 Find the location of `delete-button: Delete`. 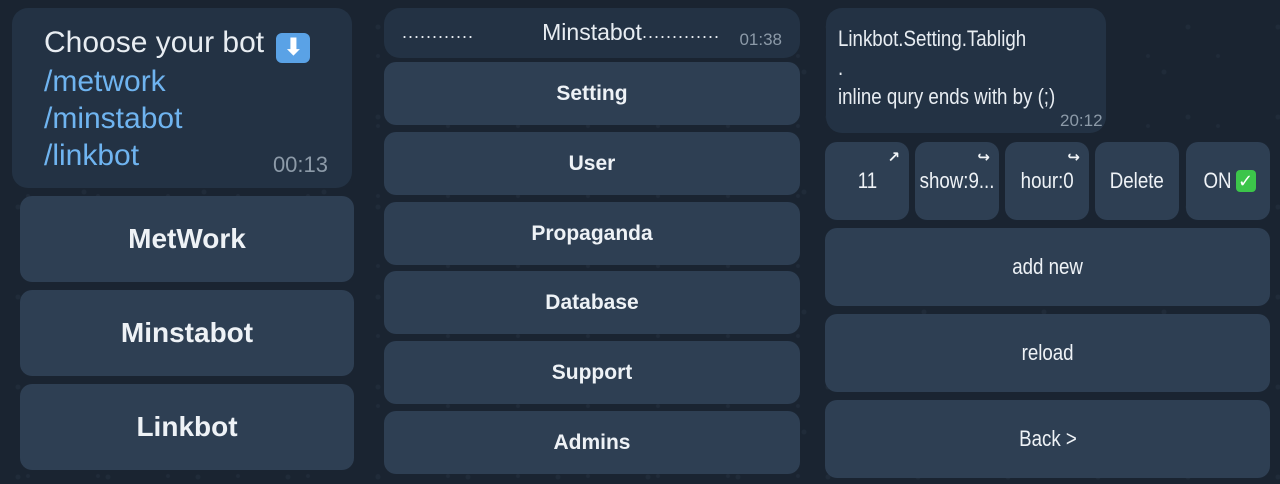

delete-button: Delete is located at coordinates (1137, 181).